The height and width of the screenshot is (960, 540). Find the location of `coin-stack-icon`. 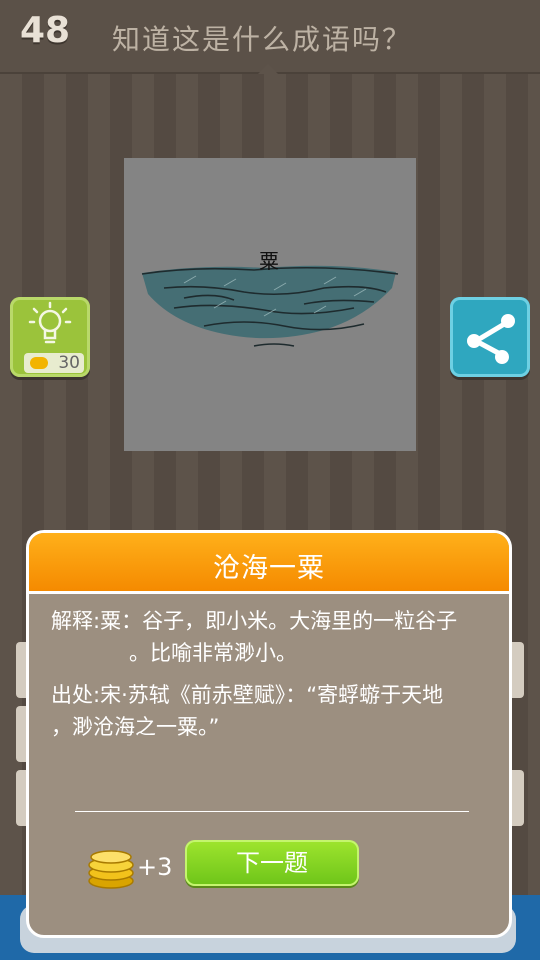

coin-stack-icon is located at coordinates (112, 871).